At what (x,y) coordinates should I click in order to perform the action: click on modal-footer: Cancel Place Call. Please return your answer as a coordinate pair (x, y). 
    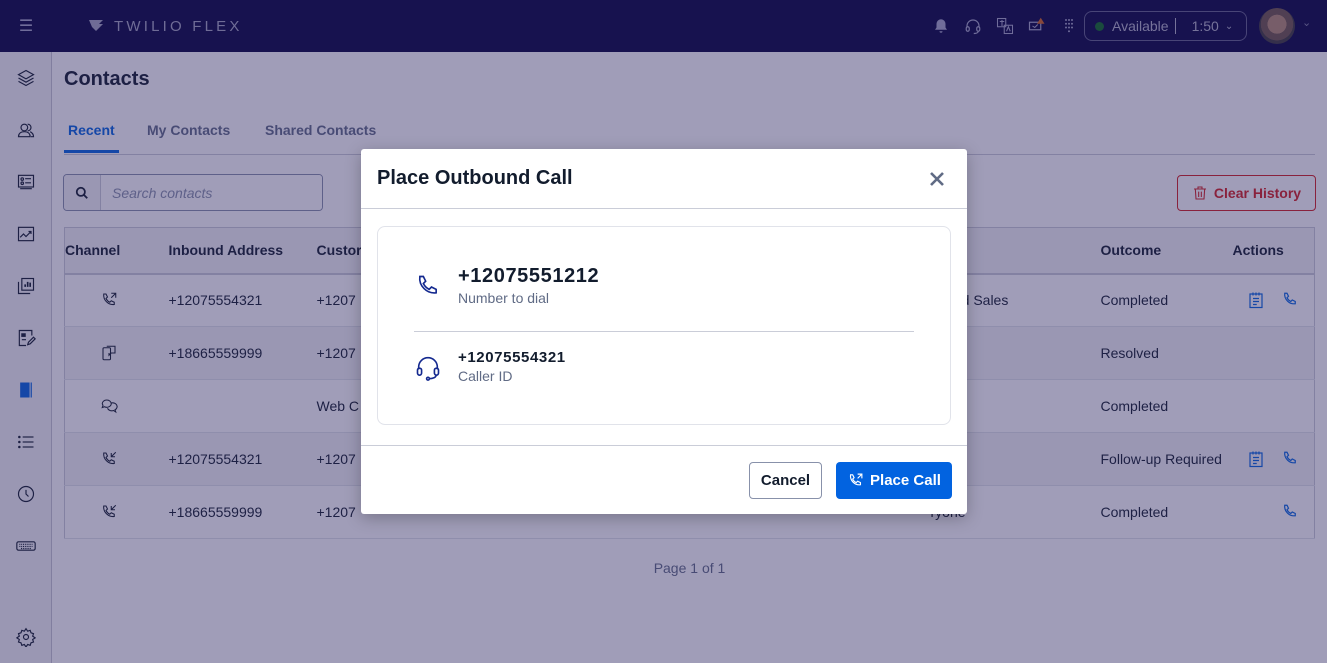
    Looking at the image, I should click on (664, 479).